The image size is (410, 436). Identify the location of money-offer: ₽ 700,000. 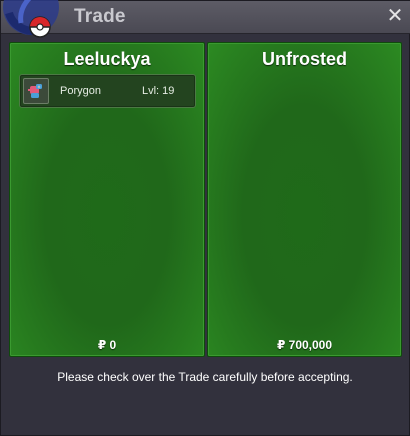
(304, 345).